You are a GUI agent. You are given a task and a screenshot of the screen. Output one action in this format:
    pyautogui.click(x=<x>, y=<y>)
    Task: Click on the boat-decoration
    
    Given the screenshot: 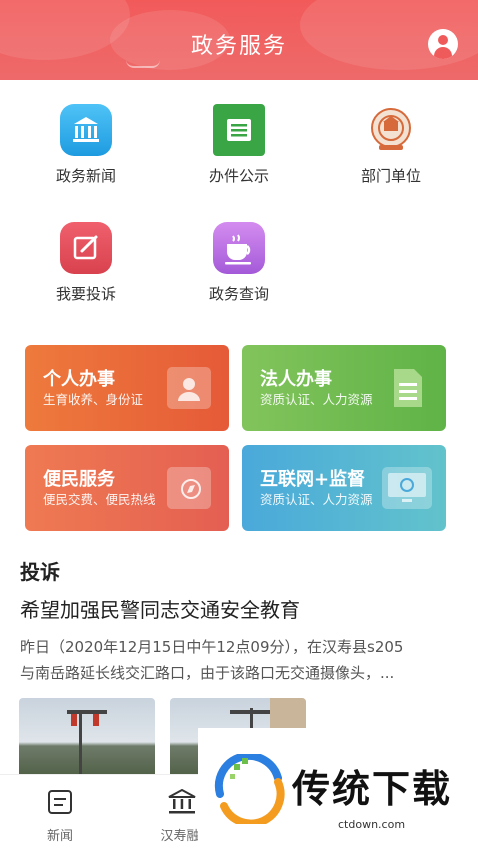 What is the action you would take?
    pyautogui.click(x=143, y=64)
    